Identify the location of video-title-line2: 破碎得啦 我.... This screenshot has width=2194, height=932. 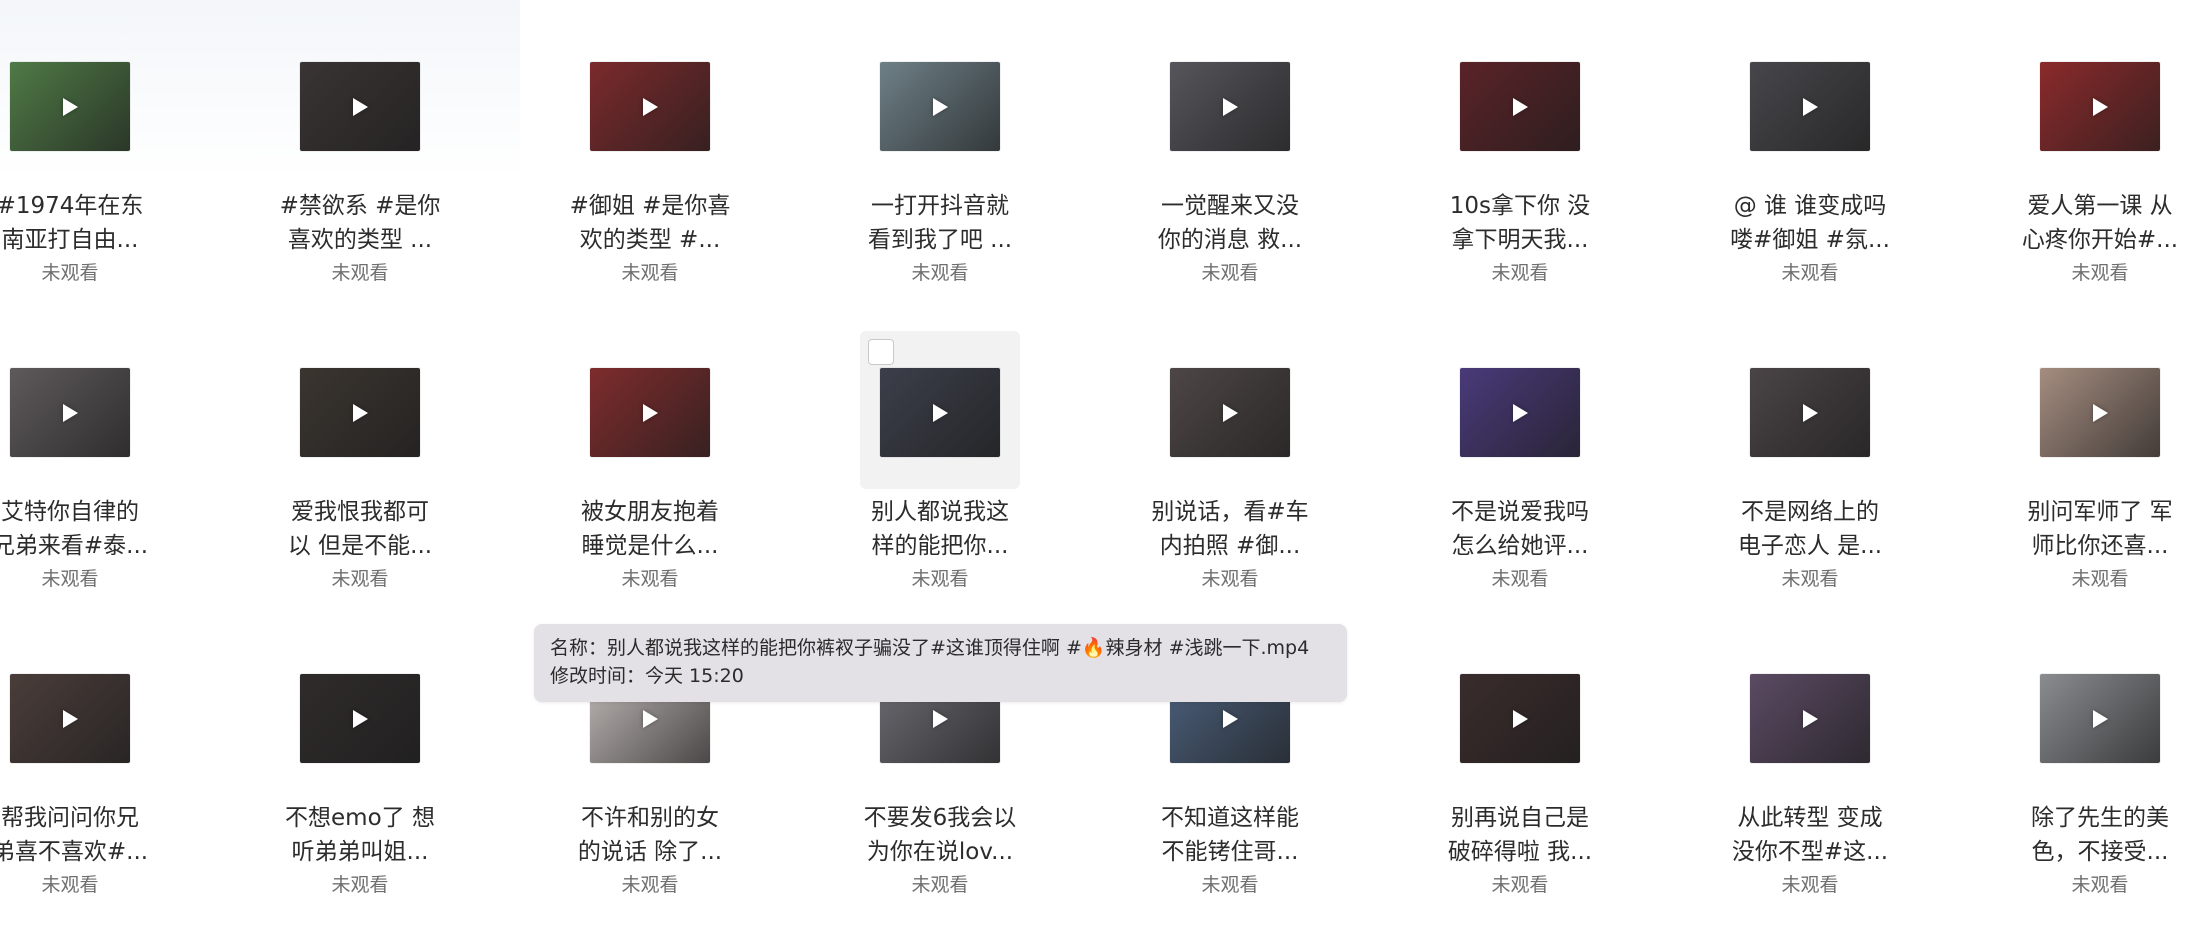
(1520, 852).